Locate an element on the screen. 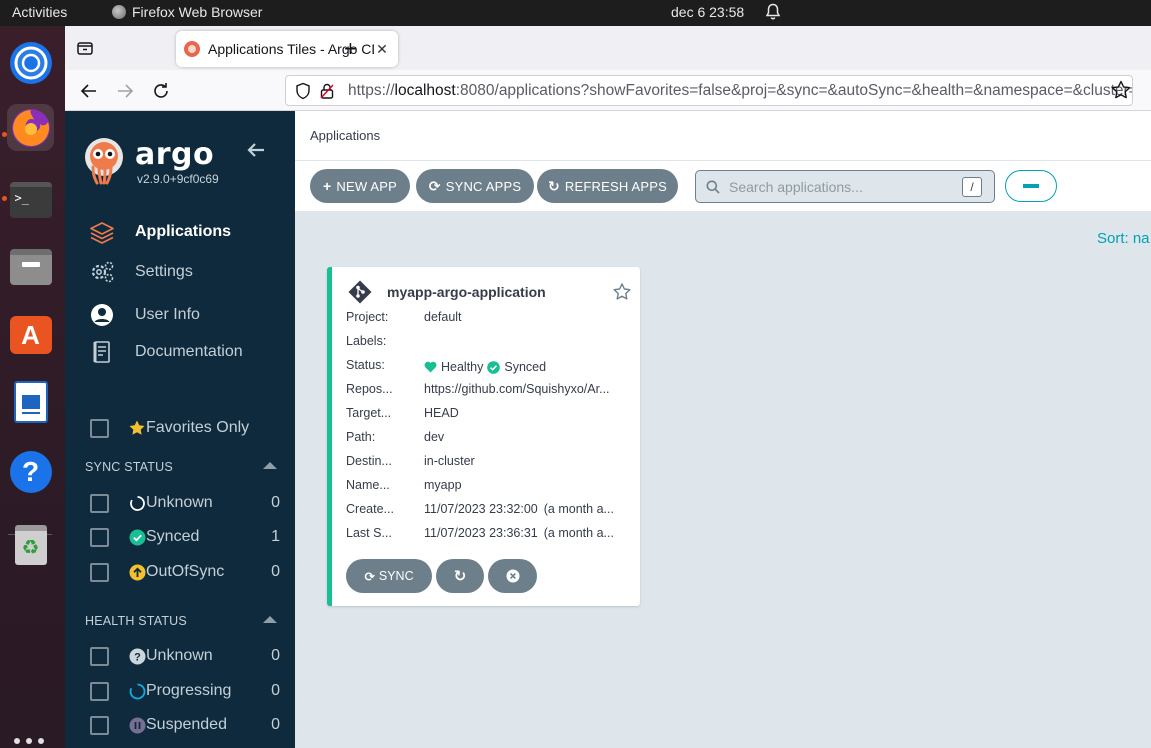 The height and width of the screenshot is (748, 1151). nav-applications: Applications is located at coordinates (160, 232).